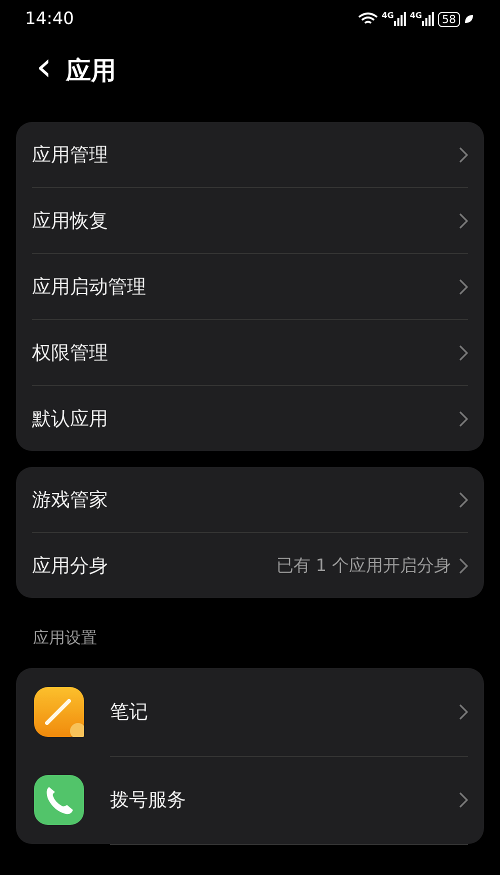 The width and height of the screenshot is (500, 875). I want to click on app-name: 笔记, so click(129, 712).